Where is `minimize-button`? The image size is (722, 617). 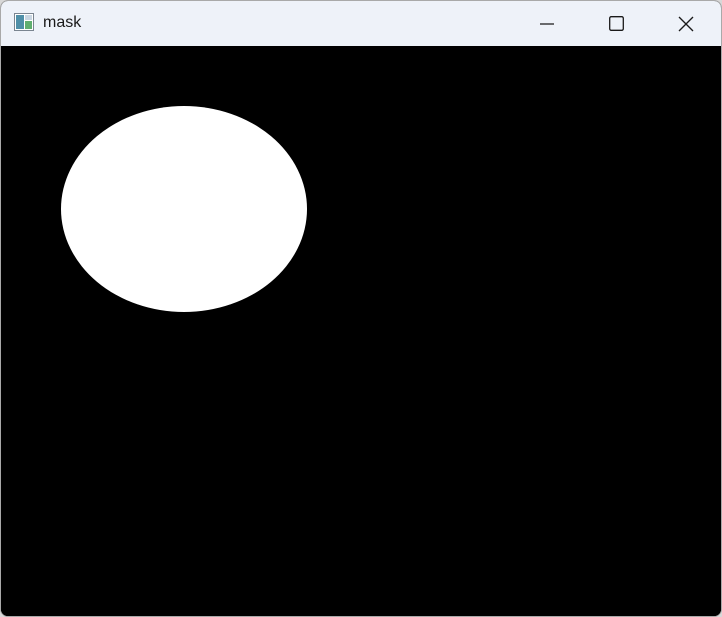
minimize-button is located at coordinates (547, 23).